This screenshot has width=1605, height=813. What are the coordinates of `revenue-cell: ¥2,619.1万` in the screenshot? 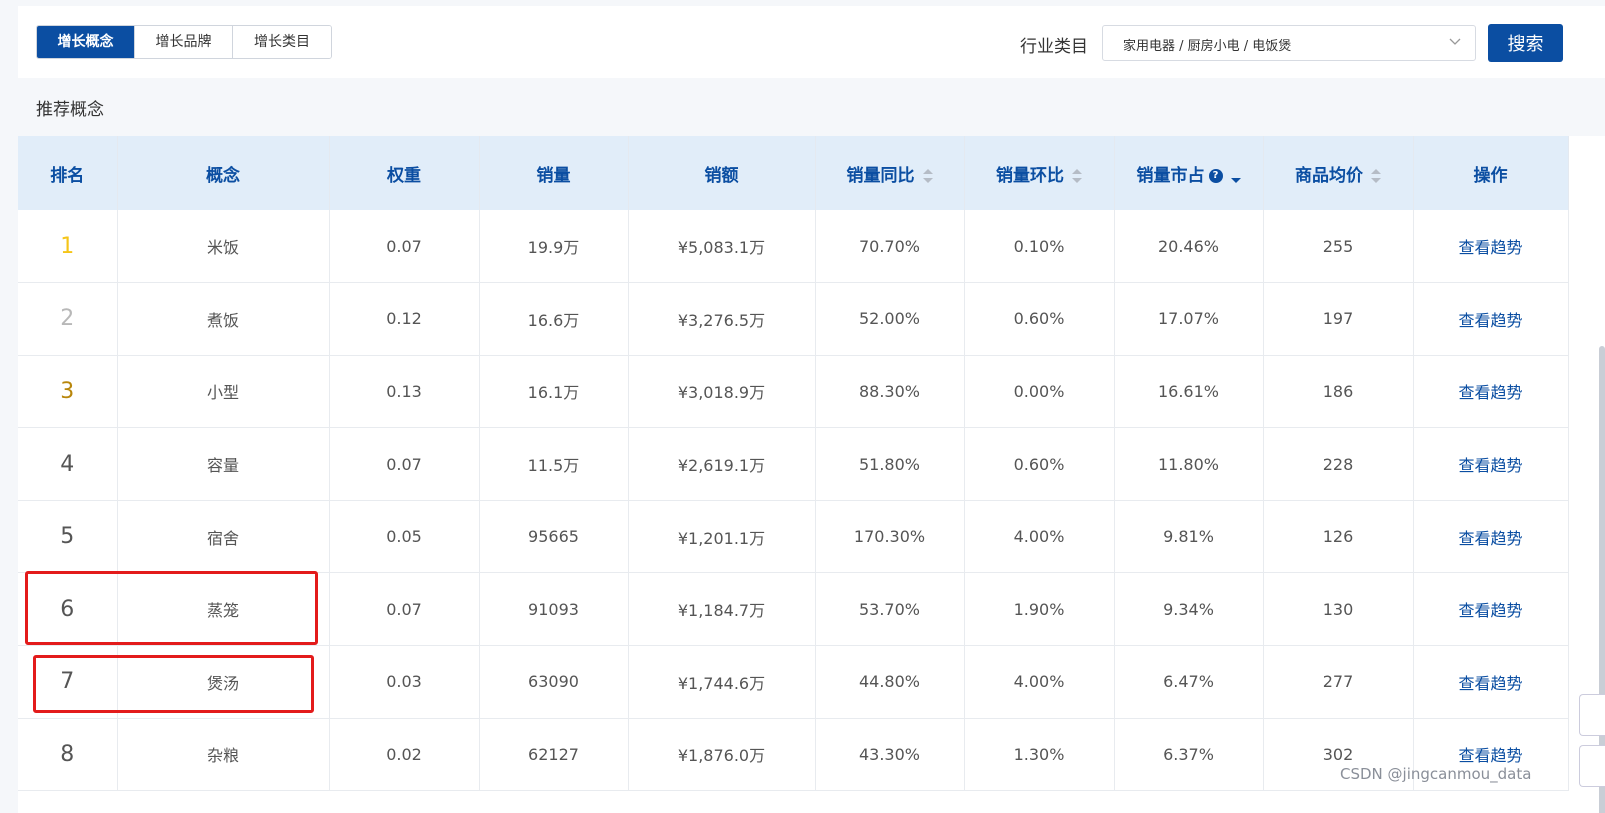 It's located at (722, 464).